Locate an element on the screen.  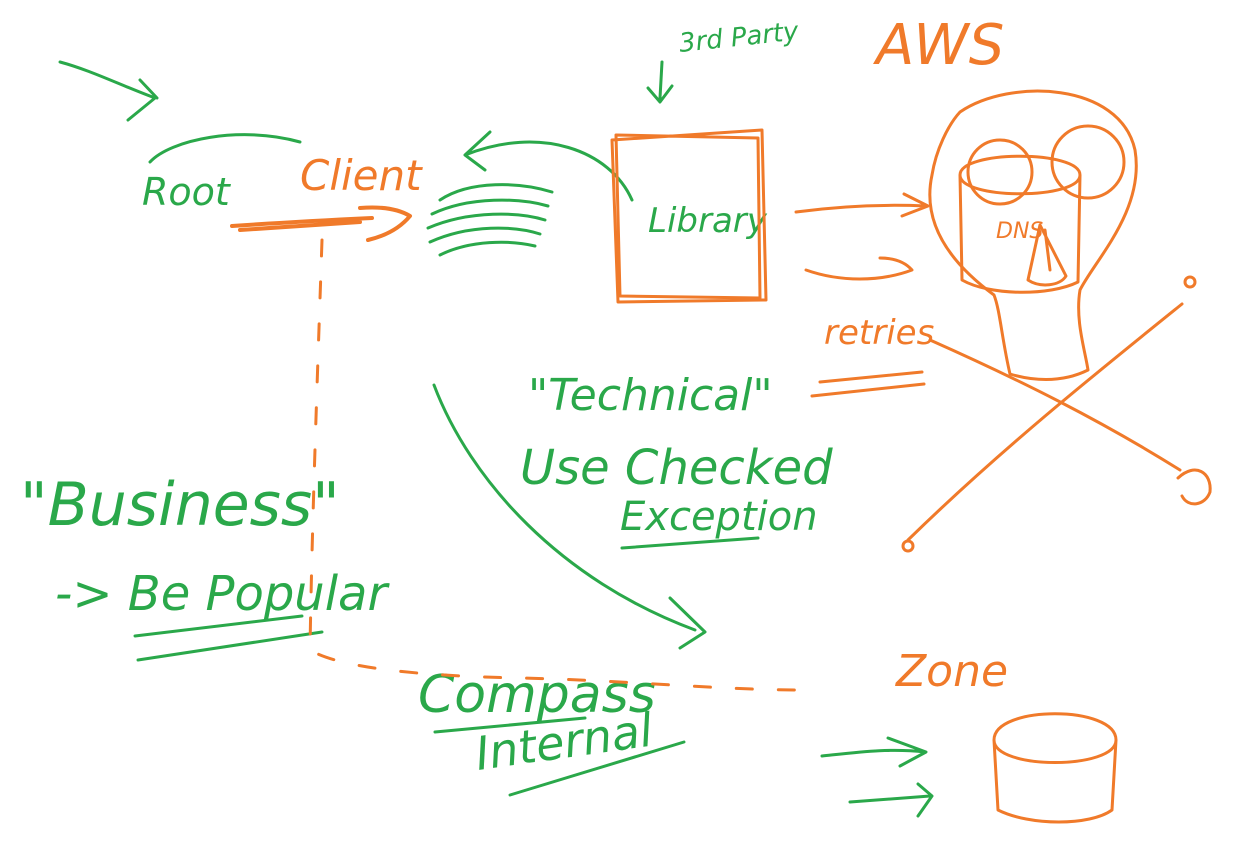
third-party-label: 3rd Party is located at coordinates (739, 38).